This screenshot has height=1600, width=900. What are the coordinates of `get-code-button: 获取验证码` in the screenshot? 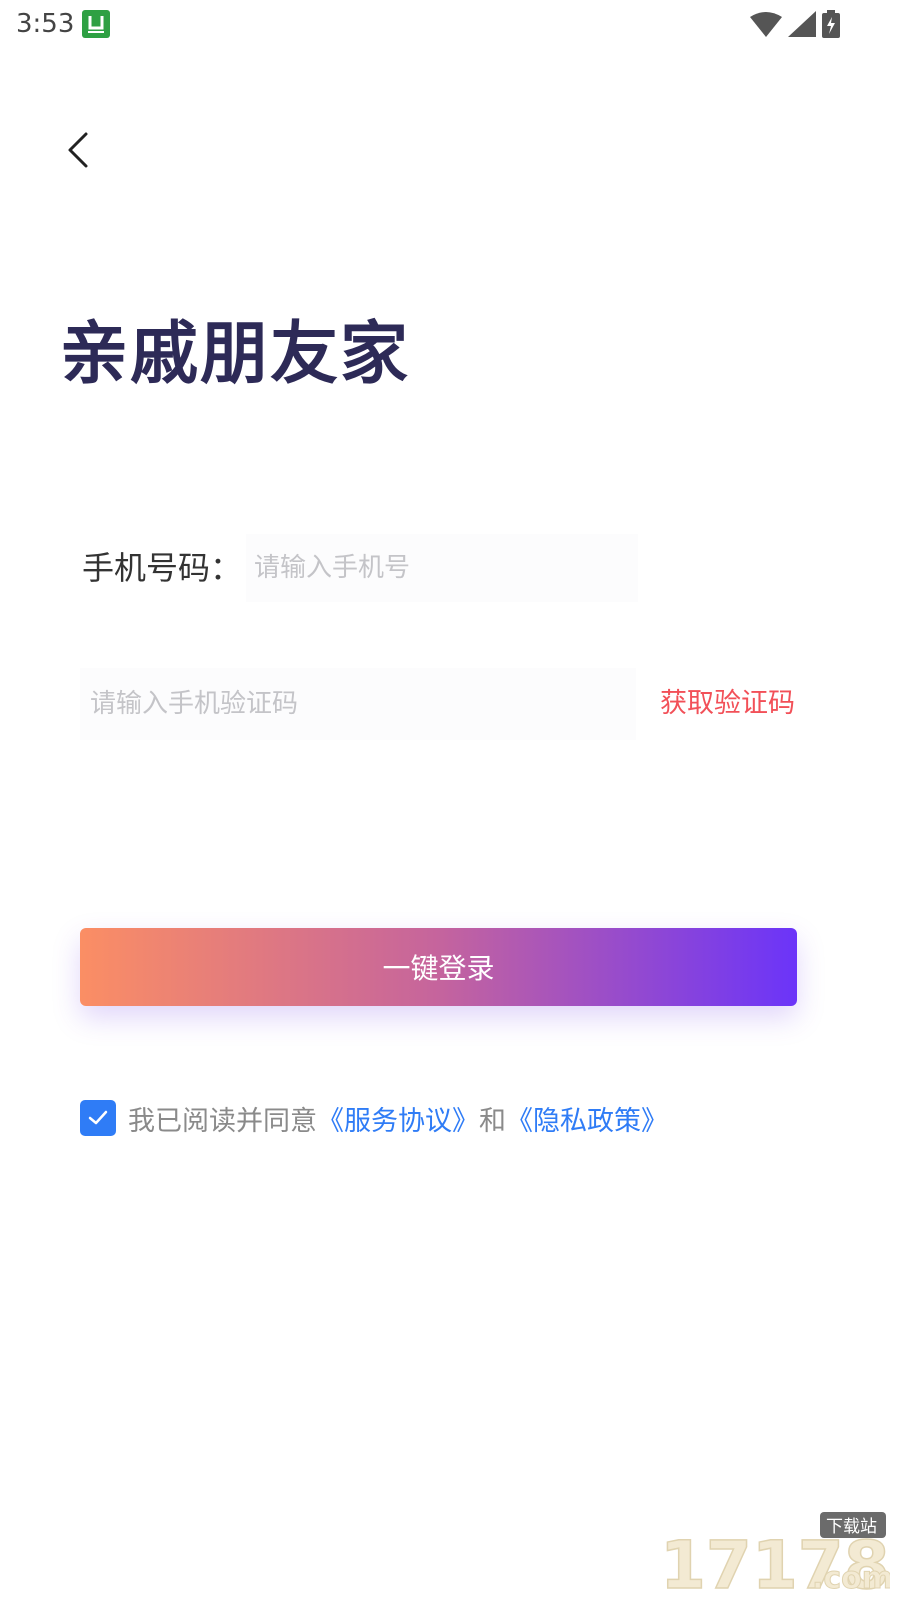 It's located at (727, 704).